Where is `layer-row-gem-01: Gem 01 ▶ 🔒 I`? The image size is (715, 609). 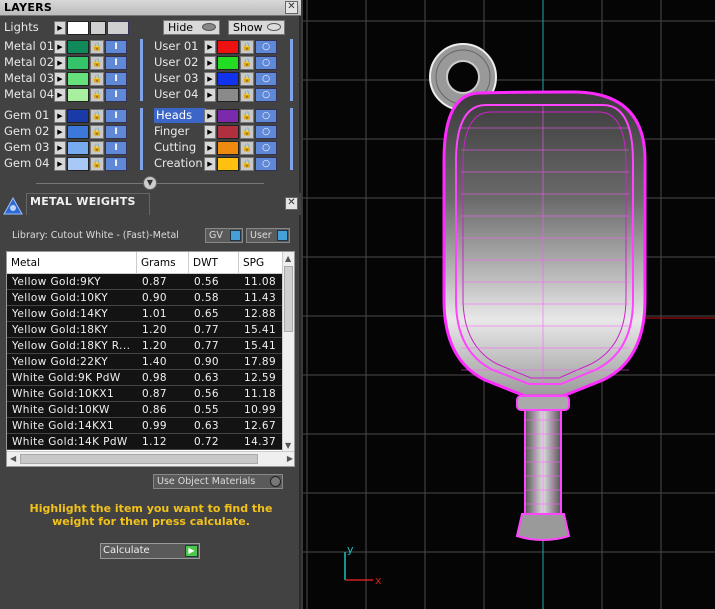
layer-row-gem-01: Gem 01 ▶ 🔒 I is located at coordinates (75, 115).